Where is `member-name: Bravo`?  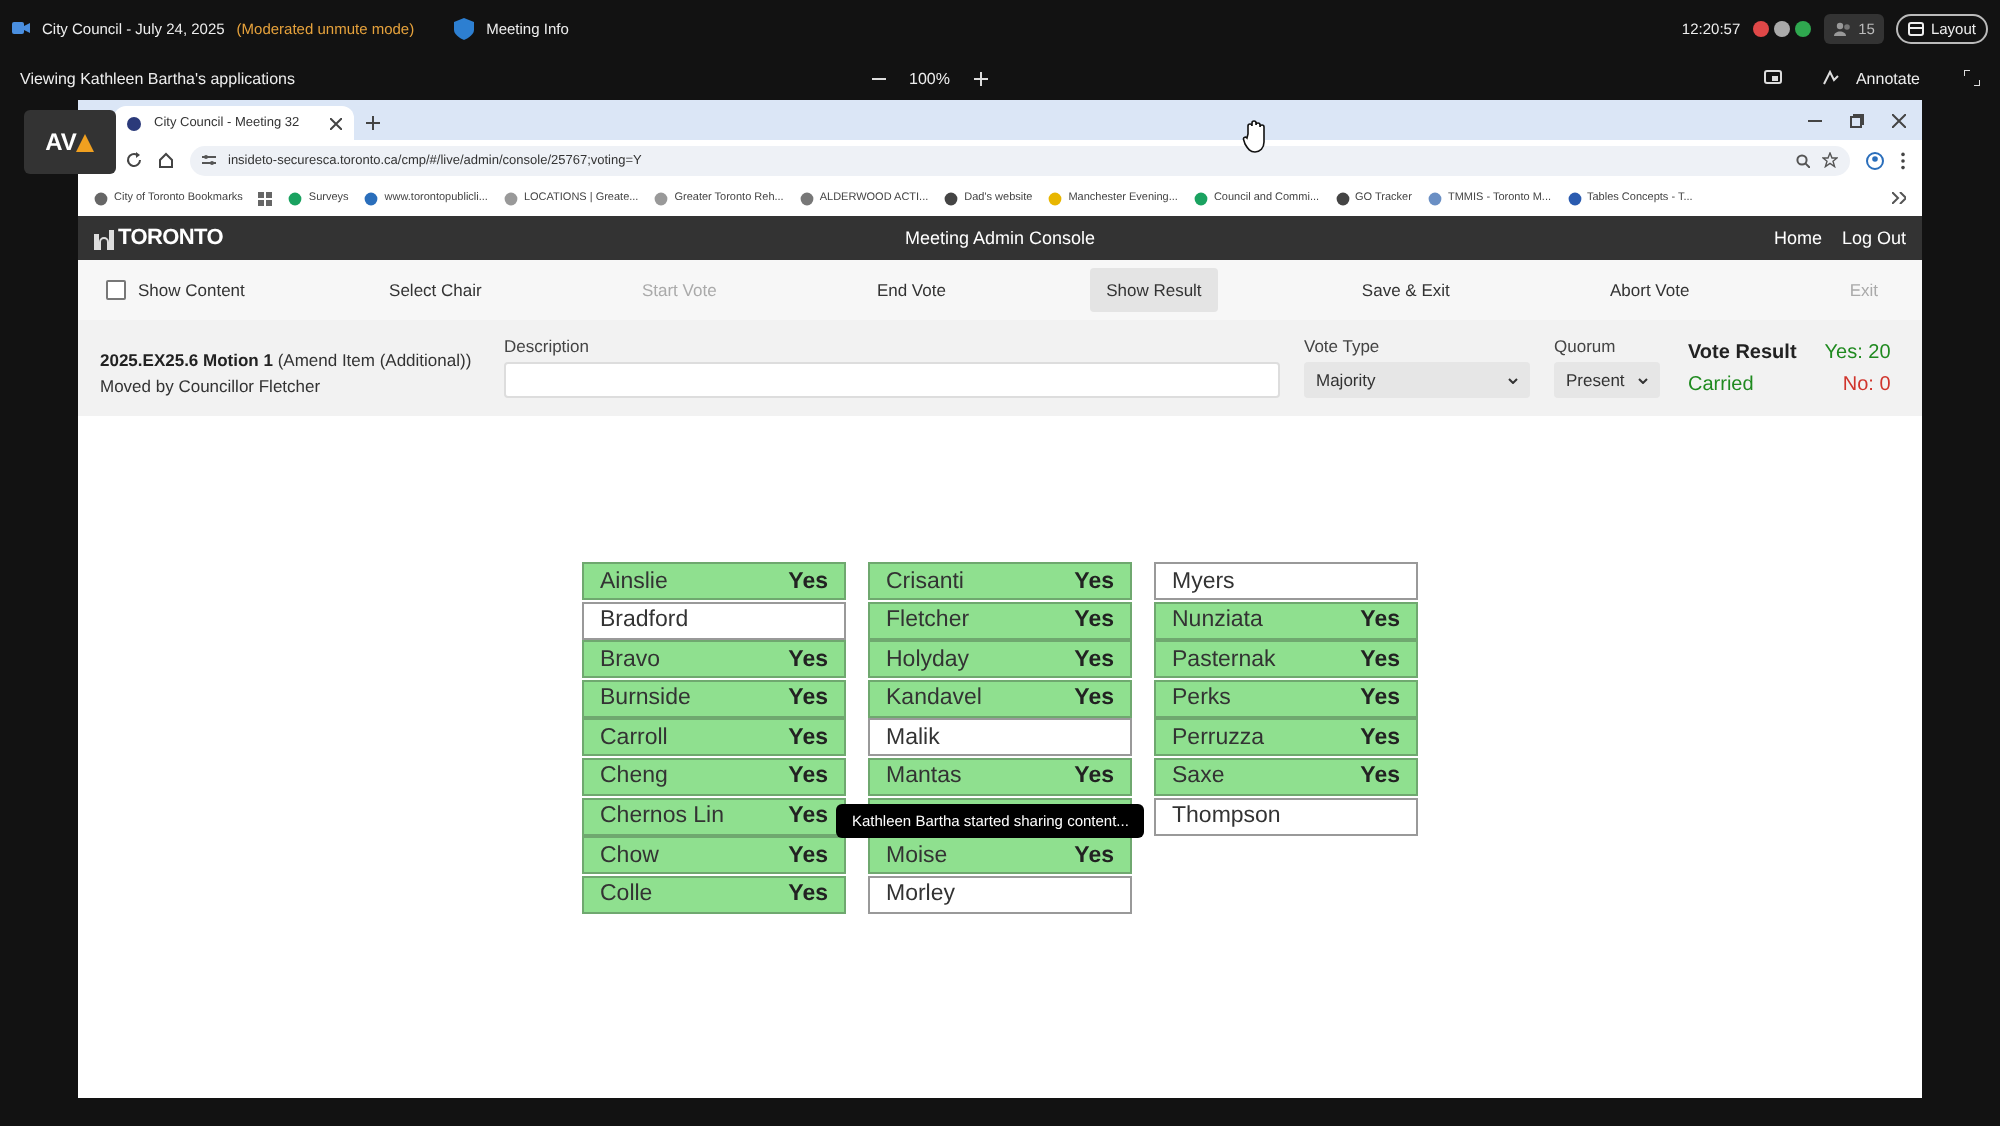
member-name: Bravo is located at coordinates (630, 659).